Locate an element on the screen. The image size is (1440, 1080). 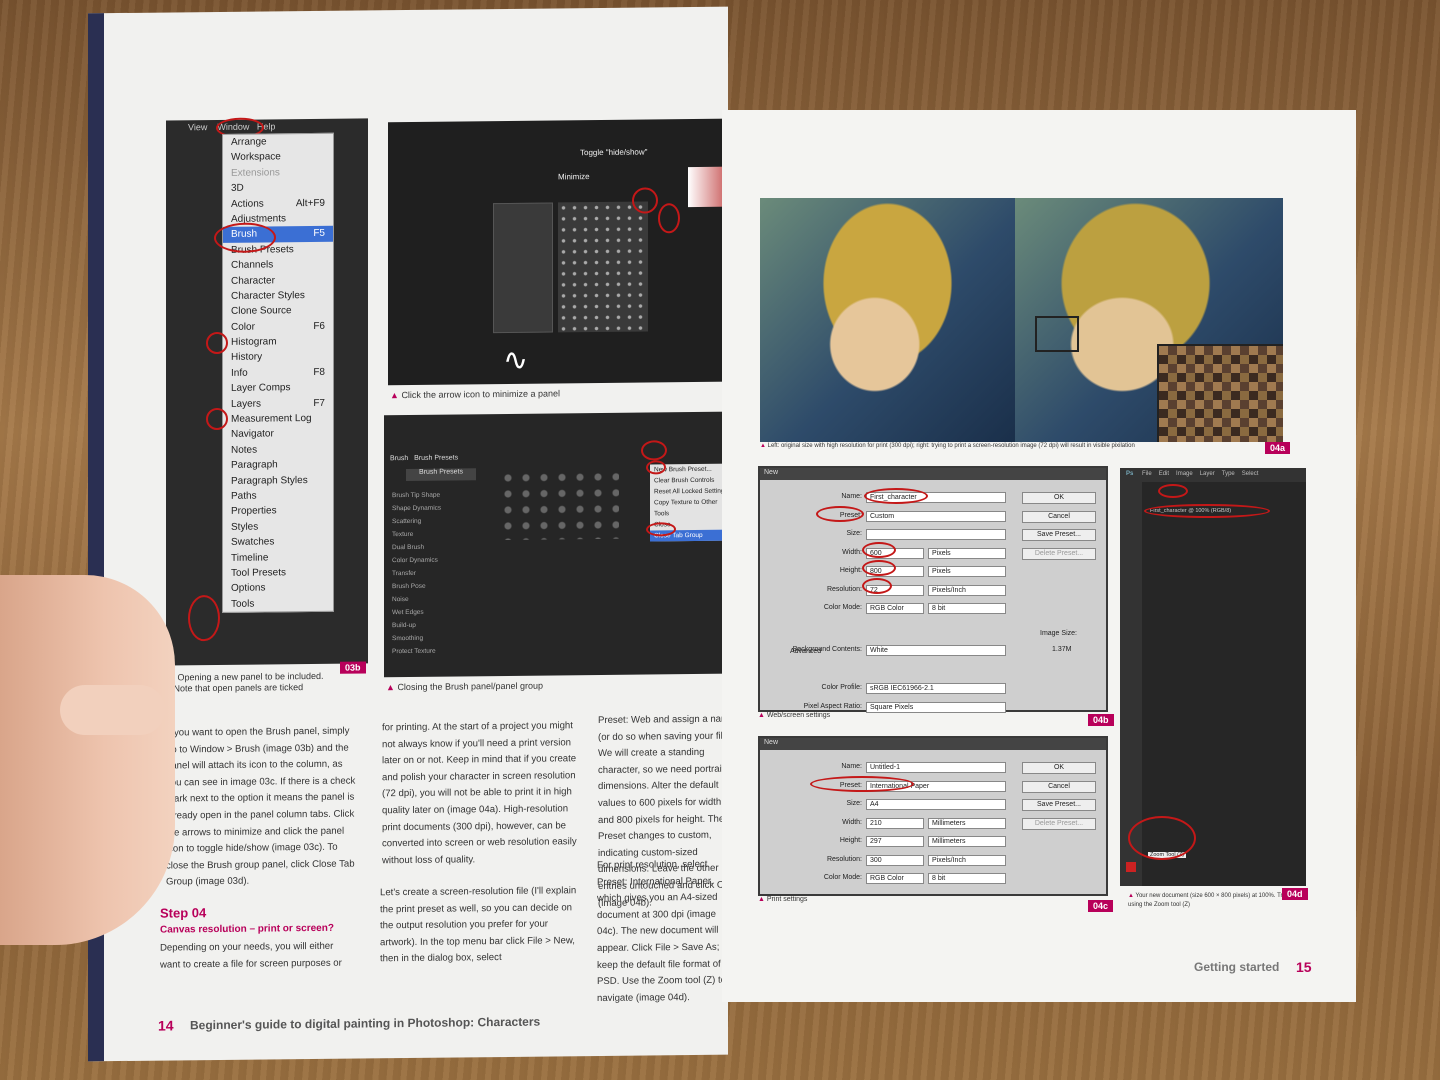
ps-menu-item: Layer is located at coordinates (1207, 474).